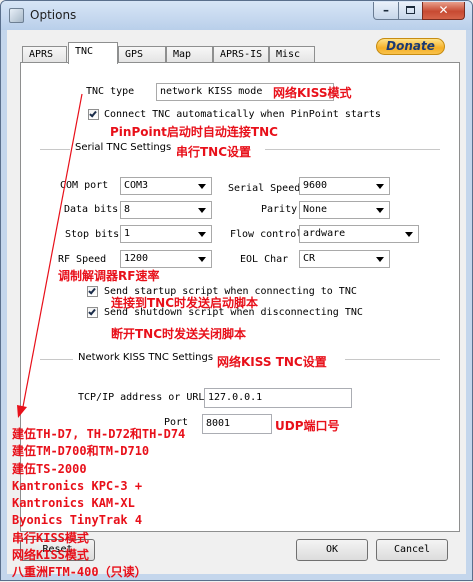 This screenshot has height=582, width=473. I want to click on flow-control-select: ardware, so click(359, 234).